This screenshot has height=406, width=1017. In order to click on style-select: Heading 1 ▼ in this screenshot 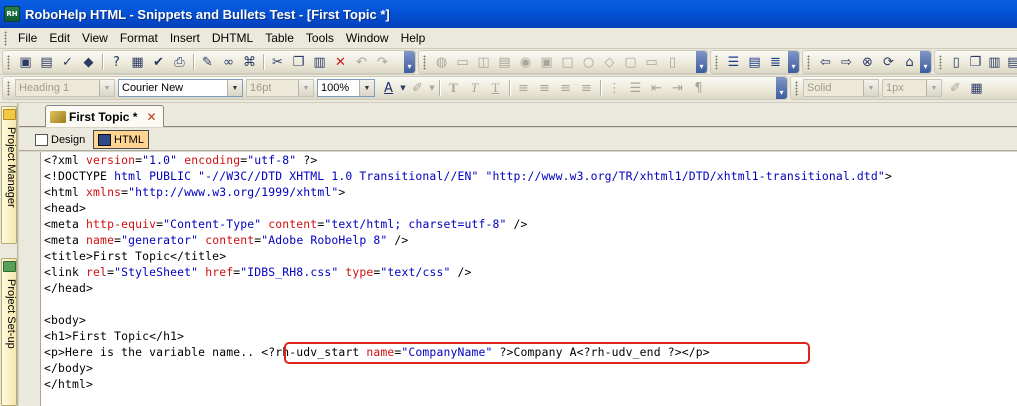, I will do `click(65, 88)`.